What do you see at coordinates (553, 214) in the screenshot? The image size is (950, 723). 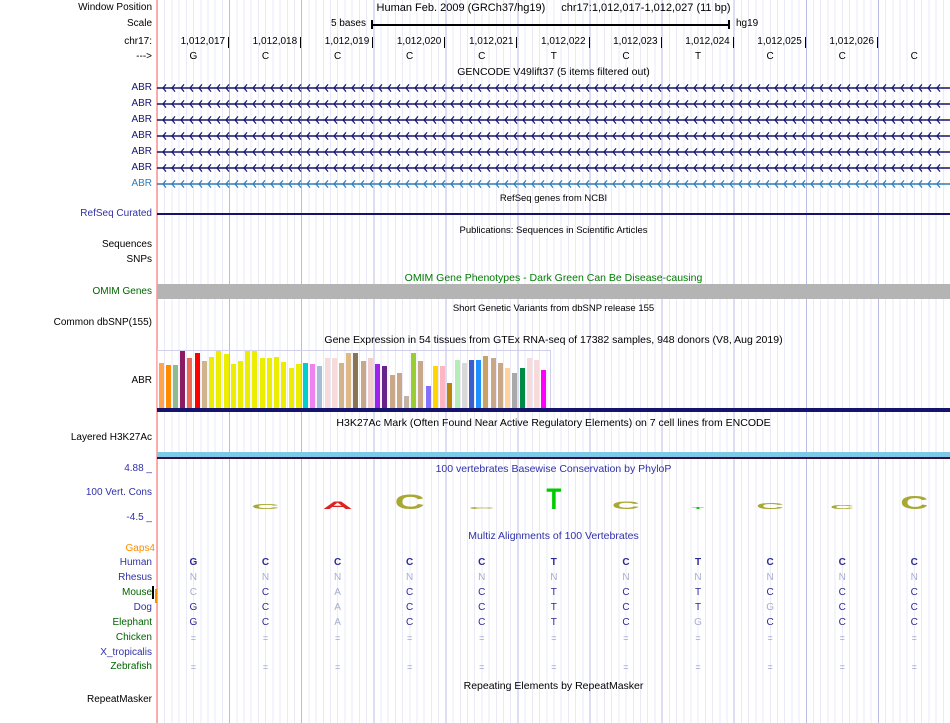 I see `refseq-gene-line` at bounding box center [553, 214].